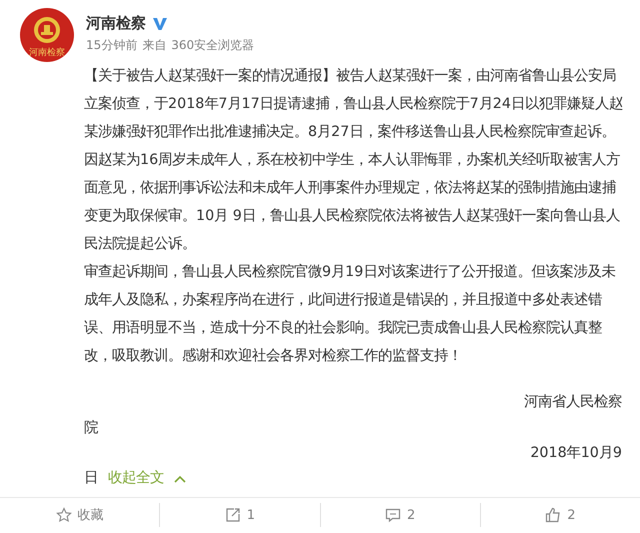 This screenshot has height=533, width=640. What do you see at coordinates (154, 45) in the screenshot?
I see `source-label: 来自` at bounding box center [154, 45].